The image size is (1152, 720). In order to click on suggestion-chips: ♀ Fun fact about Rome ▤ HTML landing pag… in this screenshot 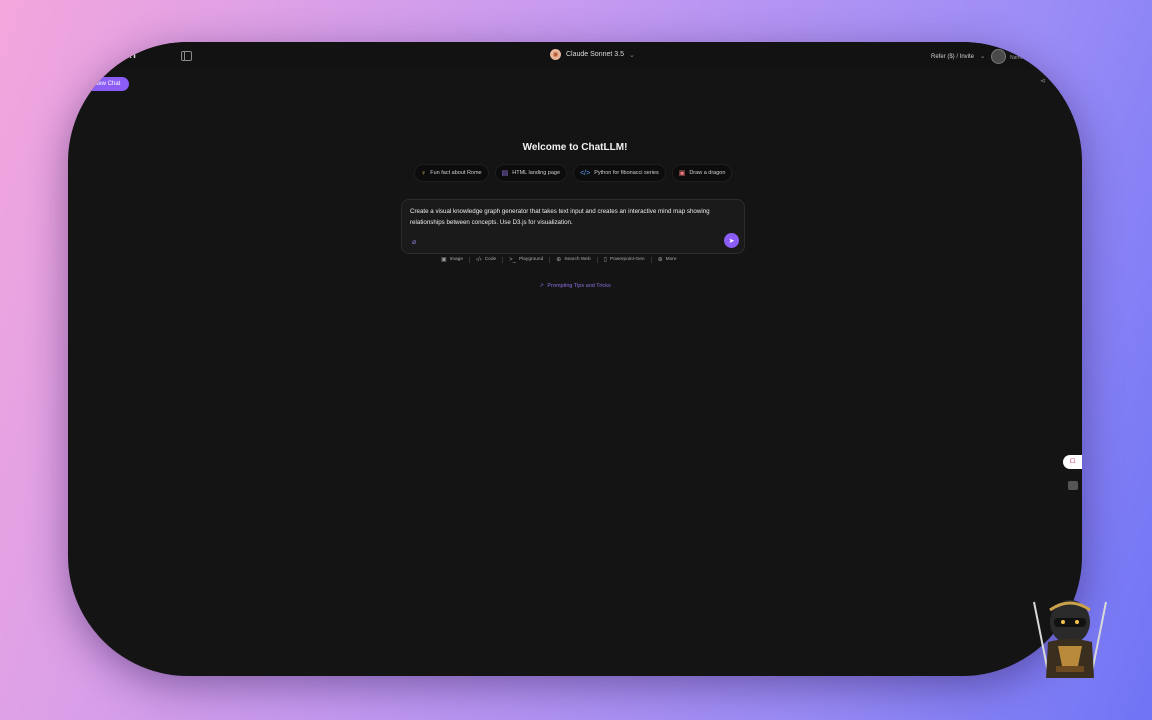, I will do `click(573, 173)`.